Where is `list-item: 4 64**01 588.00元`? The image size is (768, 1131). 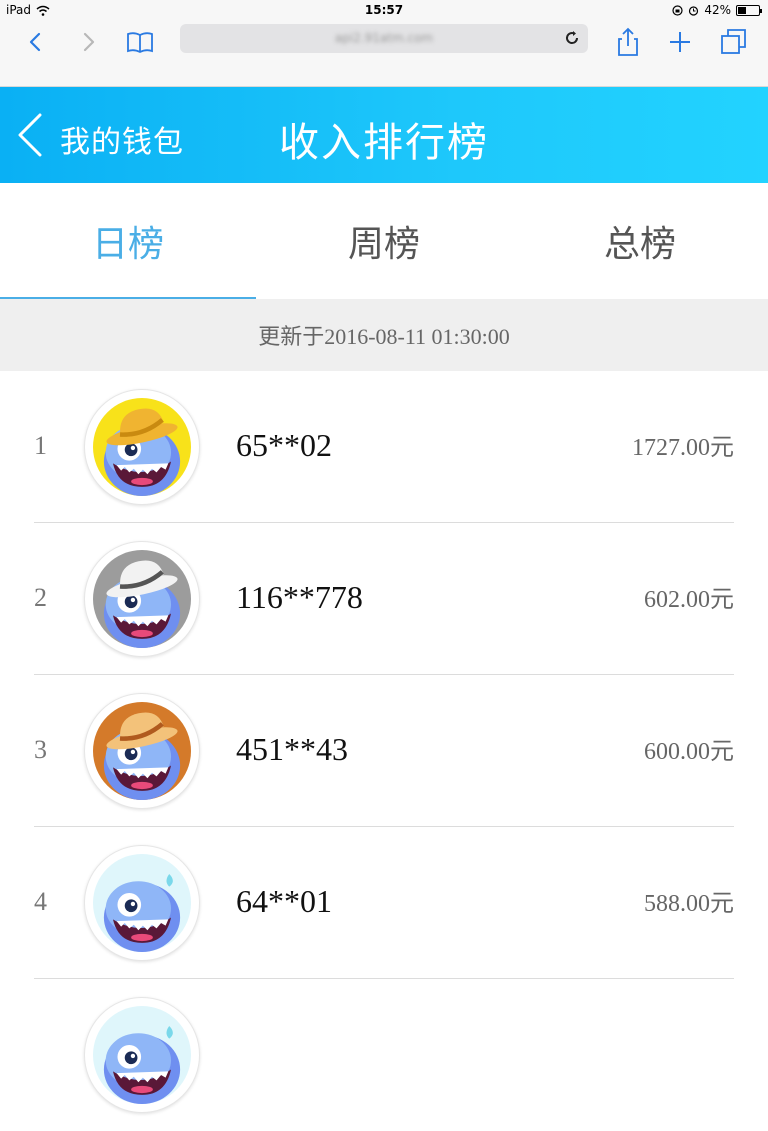
list-item: 4 64**01 588.00元 is located at coordinates (384, 903).